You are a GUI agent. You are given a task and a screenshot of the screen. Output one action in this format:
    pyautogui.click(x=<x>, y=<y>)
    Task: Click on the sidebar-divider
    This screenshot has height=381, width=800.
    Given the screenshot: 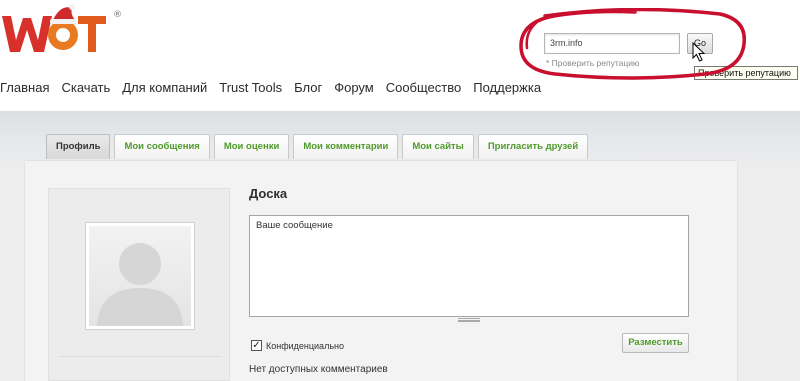 What is the action you would take?
    pyautogui.click(x=140, y=356)
    